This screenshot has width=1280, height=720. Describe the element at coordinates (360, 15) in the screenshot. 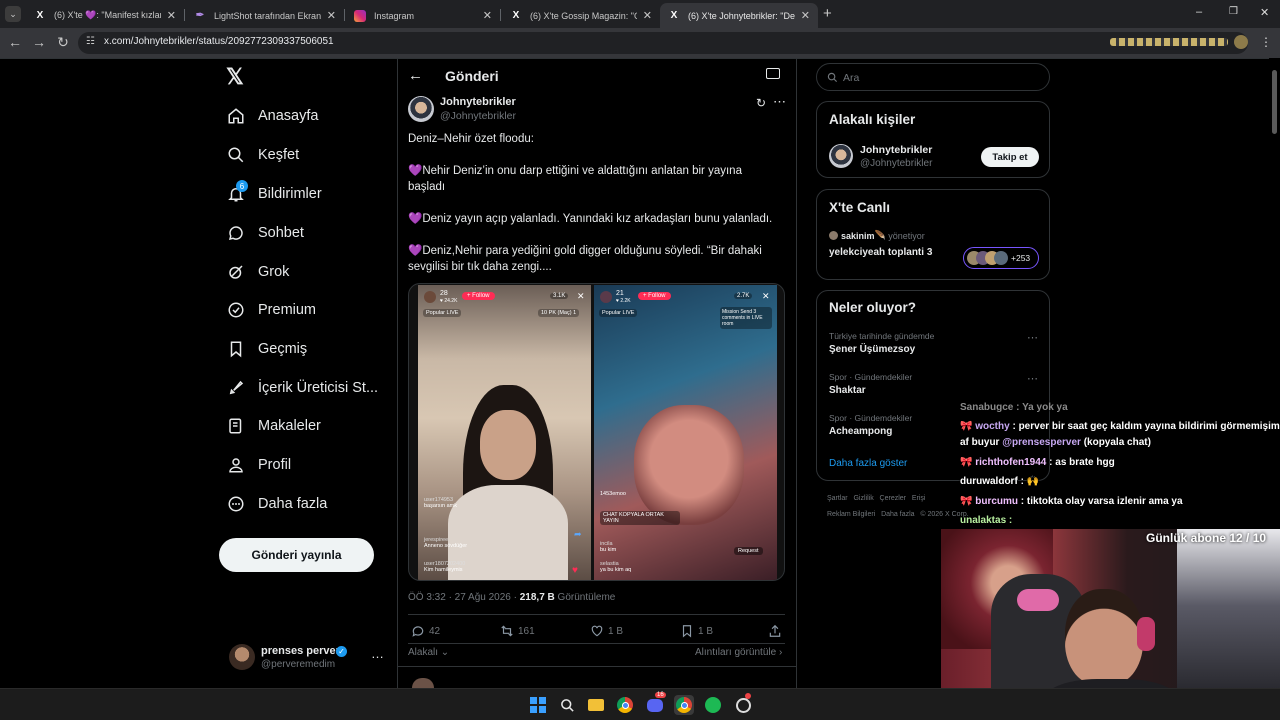

I see `instagram-favicon-icon` at that location.